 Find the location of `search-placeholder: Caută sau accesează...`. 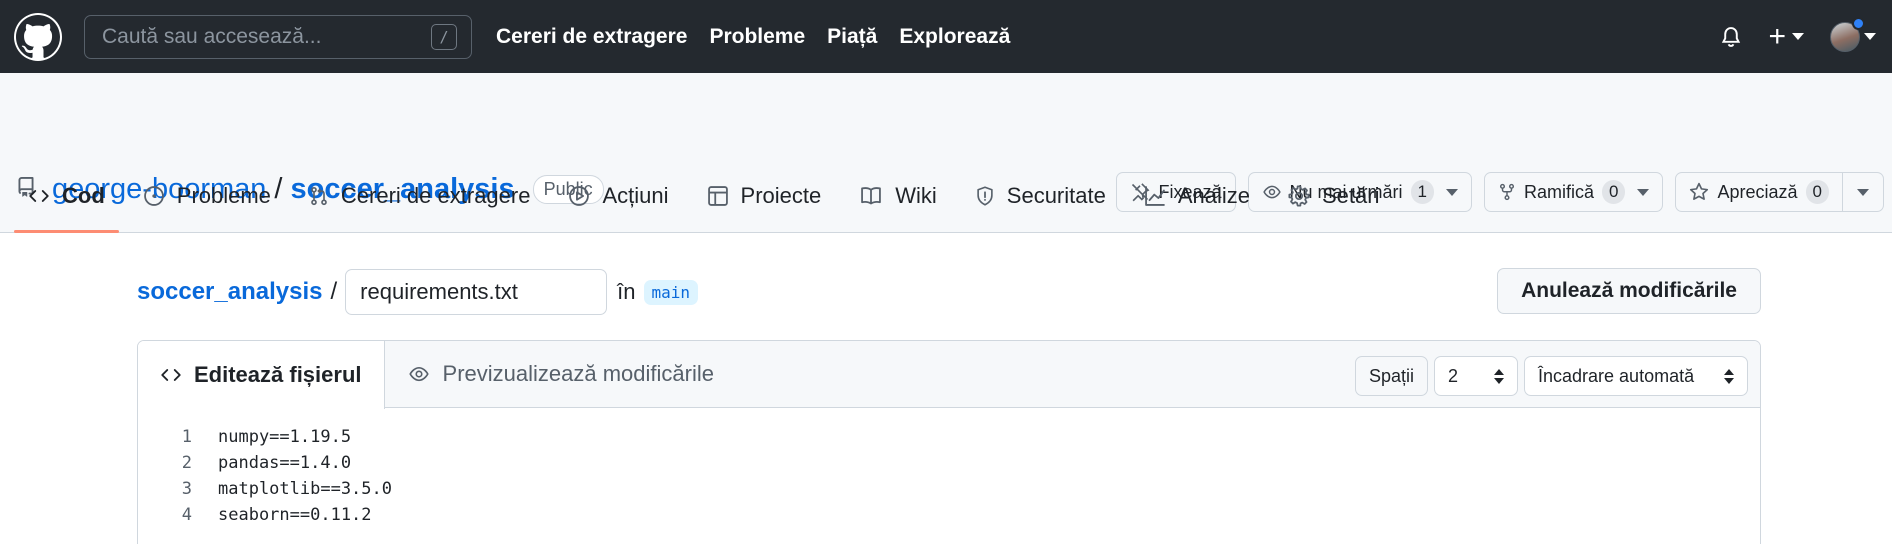

search-placeholder: Caută sau accesează... is located at coordinates (212, 36).